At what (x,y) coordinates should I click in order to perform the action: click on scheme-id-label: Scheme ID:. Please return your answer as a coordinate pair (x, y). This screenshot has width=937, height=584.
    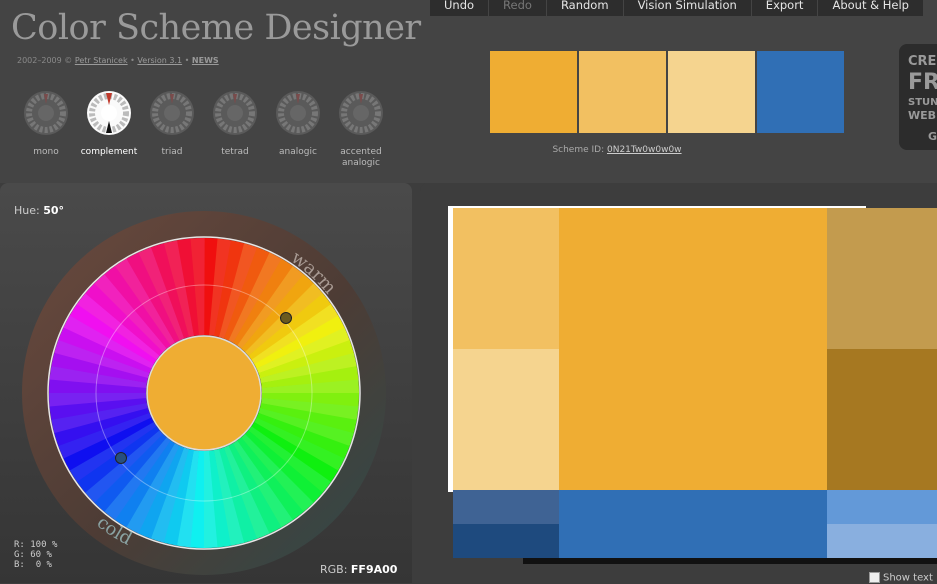
    Looking at the image, I should click on (578, 150).